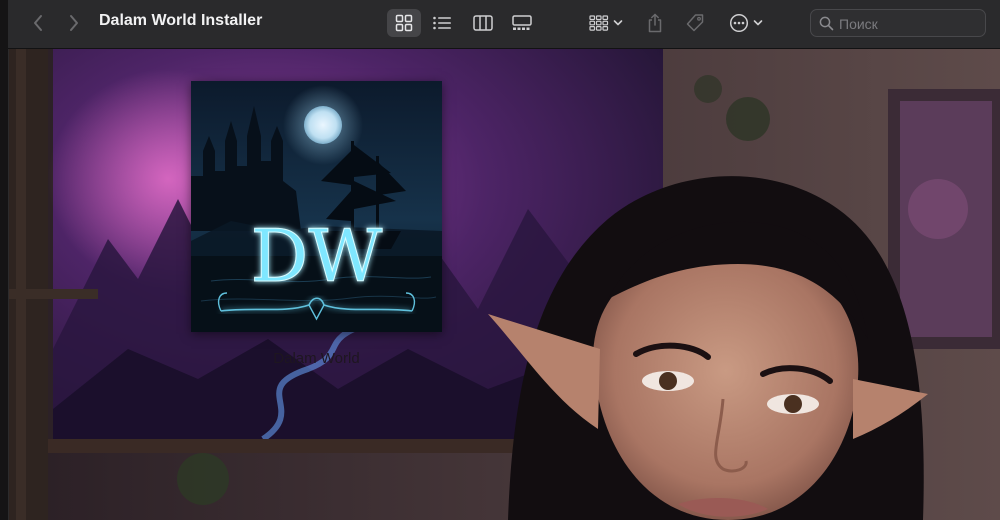  I want to click on ellipsis-circle-icon, so click(739, 23).